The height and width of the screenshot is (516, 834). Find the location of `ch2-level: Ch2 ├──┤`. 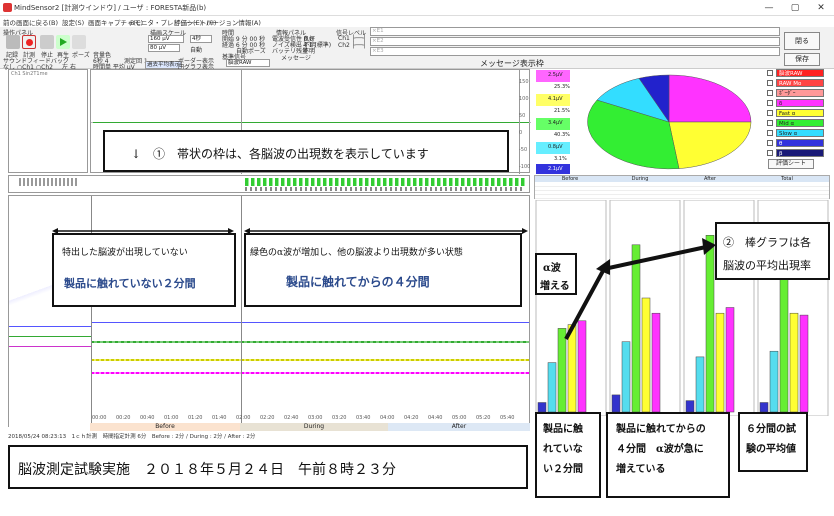

ch2-level: Ch2 ├──┤ is located at coordinates (352, 45).